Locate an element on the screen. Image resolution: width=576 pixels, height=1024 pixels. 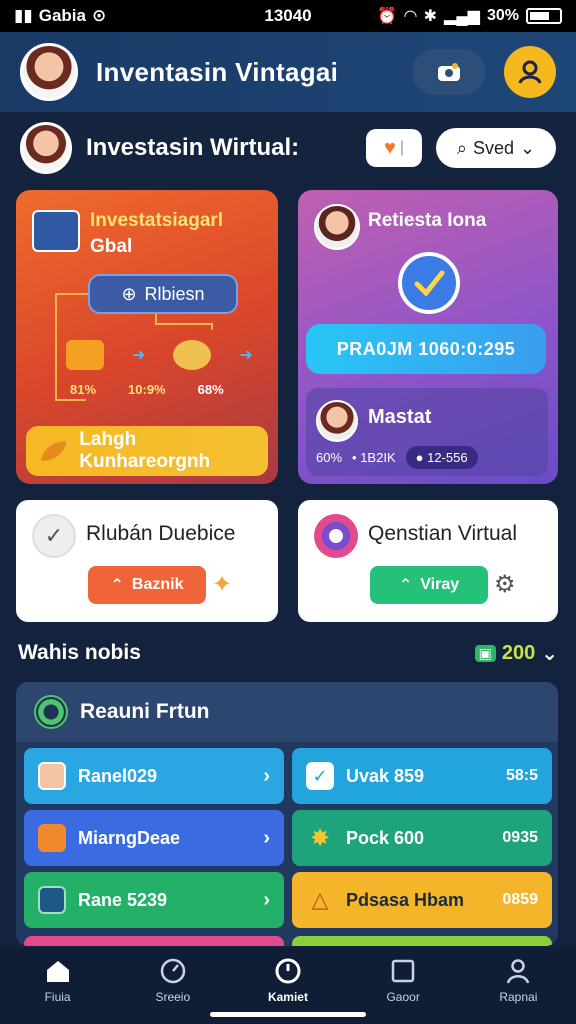
status-icons: ⏰ ◠ ✱ ▂▄▆ 30% is located at coordinates (469, 16).